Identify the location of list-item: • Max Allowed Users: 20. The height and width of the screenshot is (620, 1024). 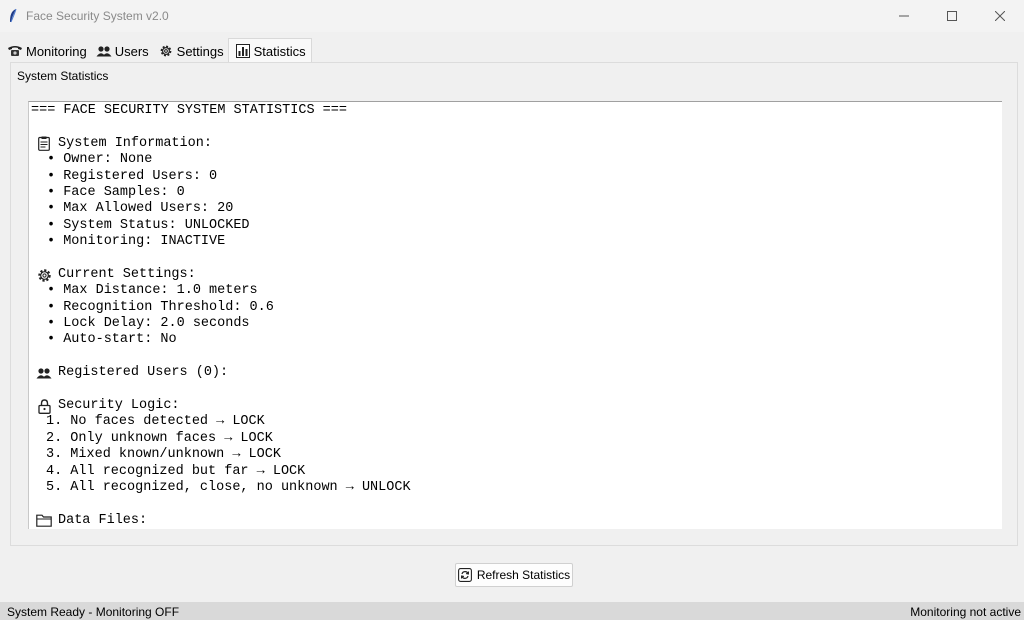
(140, 209).